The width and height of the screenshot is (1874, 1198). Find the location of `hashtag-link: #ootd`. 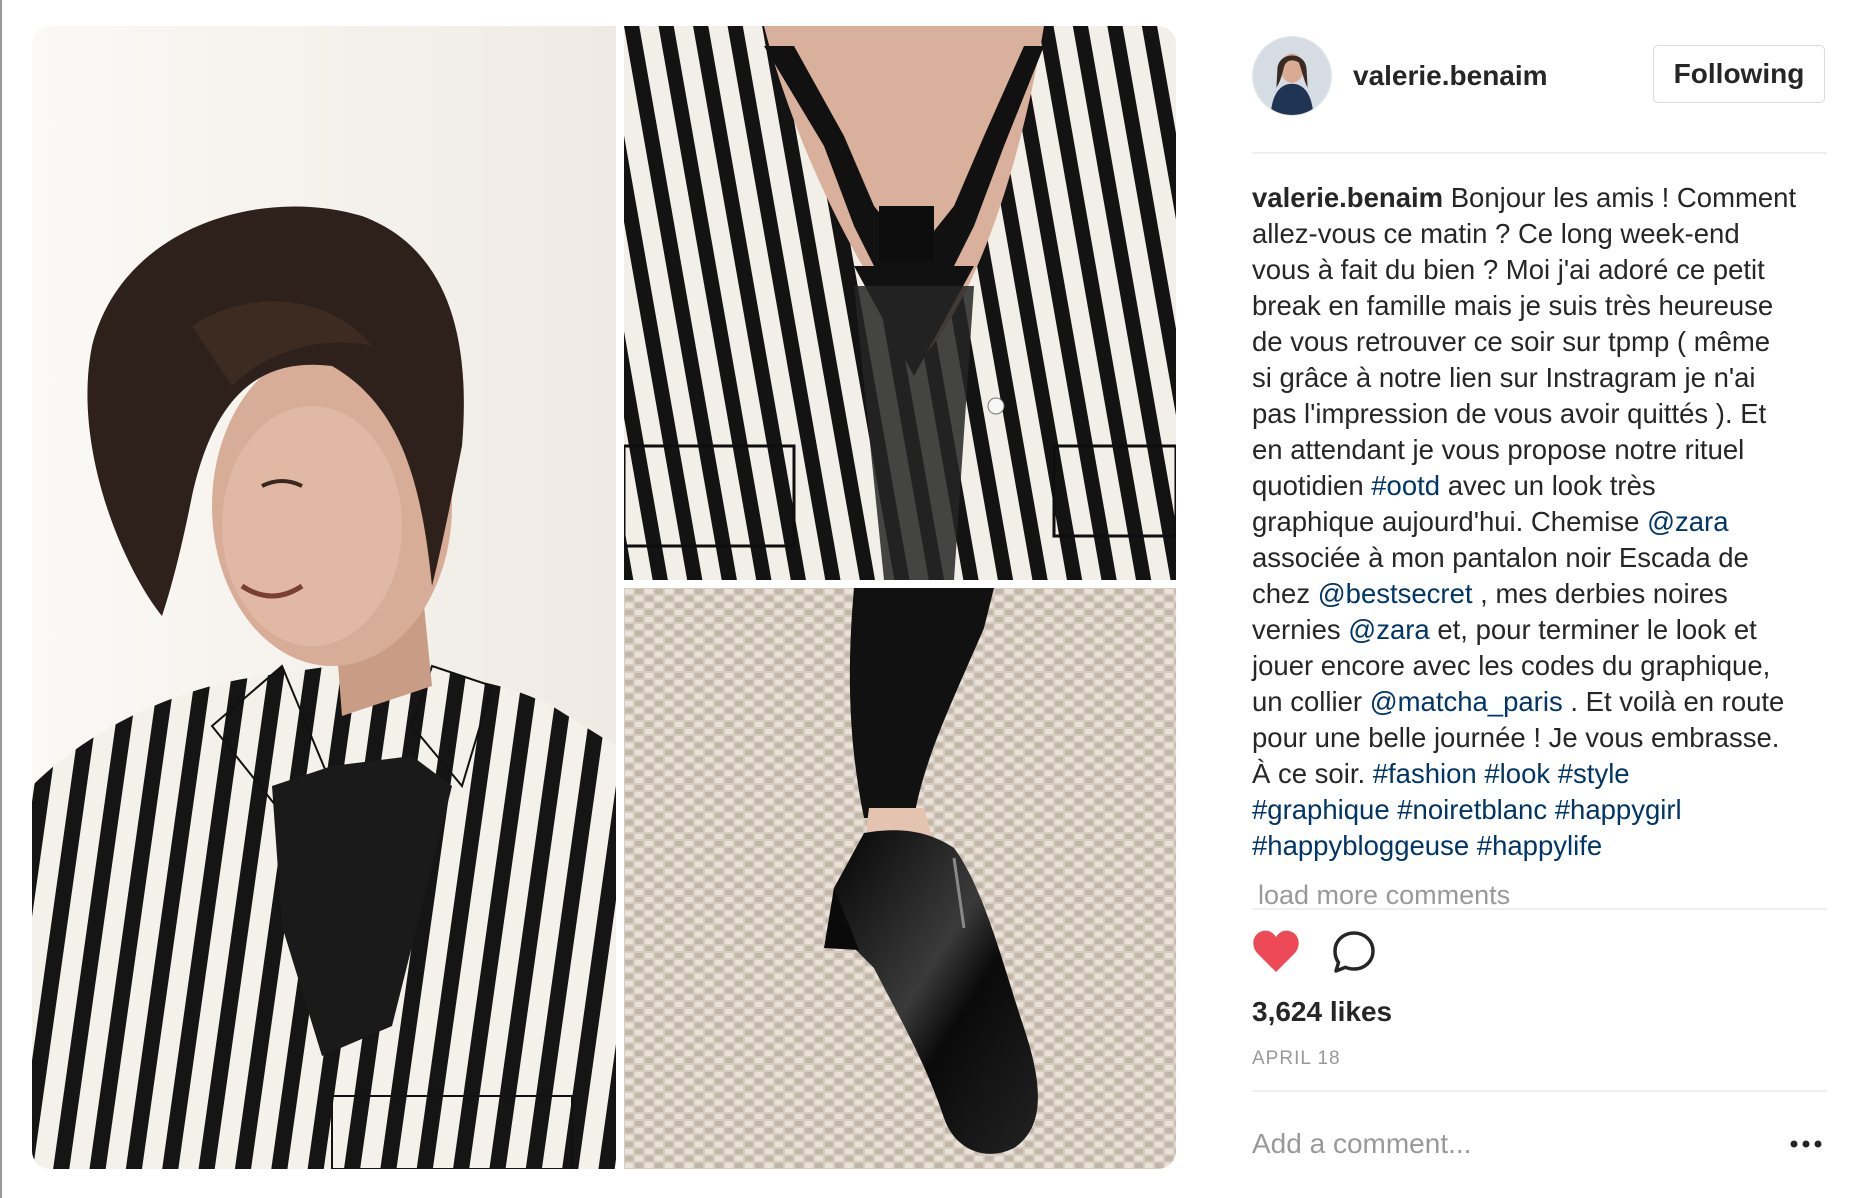

hashtag-link: #ootd is located at coordinates (1405, 485).